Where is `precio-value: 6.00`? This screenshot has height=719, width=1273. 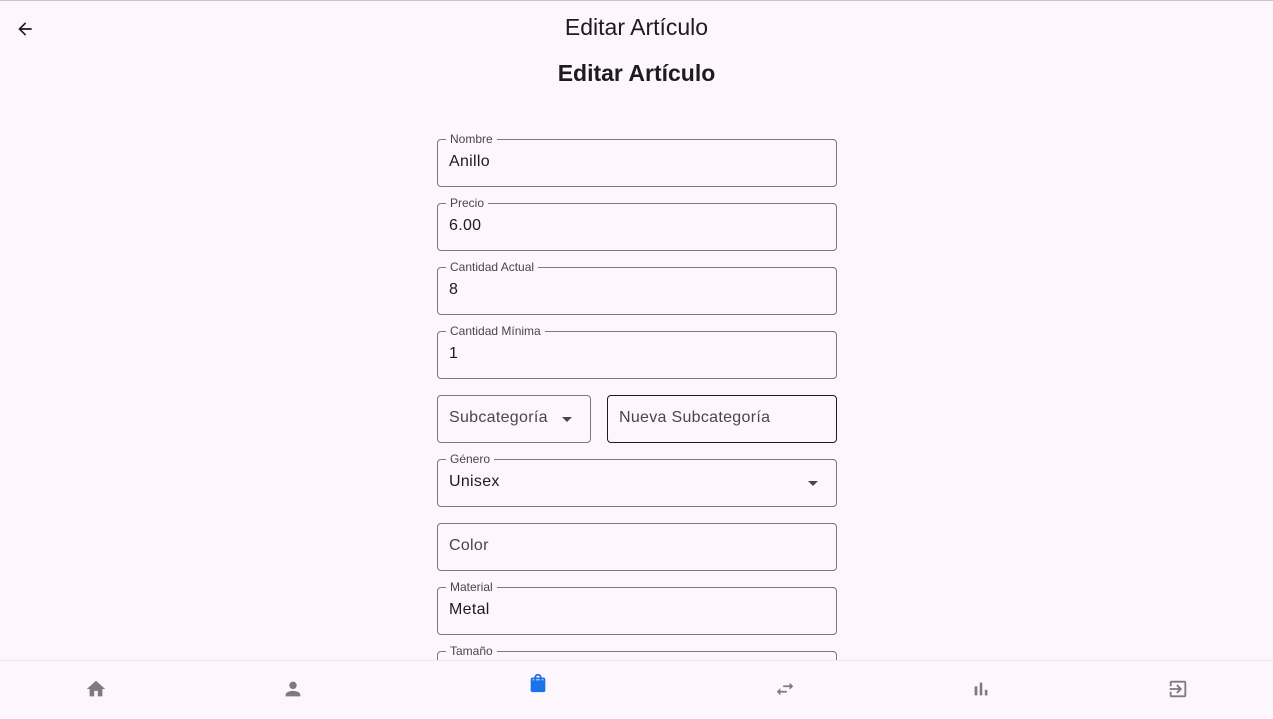
precio-value: 6.00 is located at coordinates (465, 225).